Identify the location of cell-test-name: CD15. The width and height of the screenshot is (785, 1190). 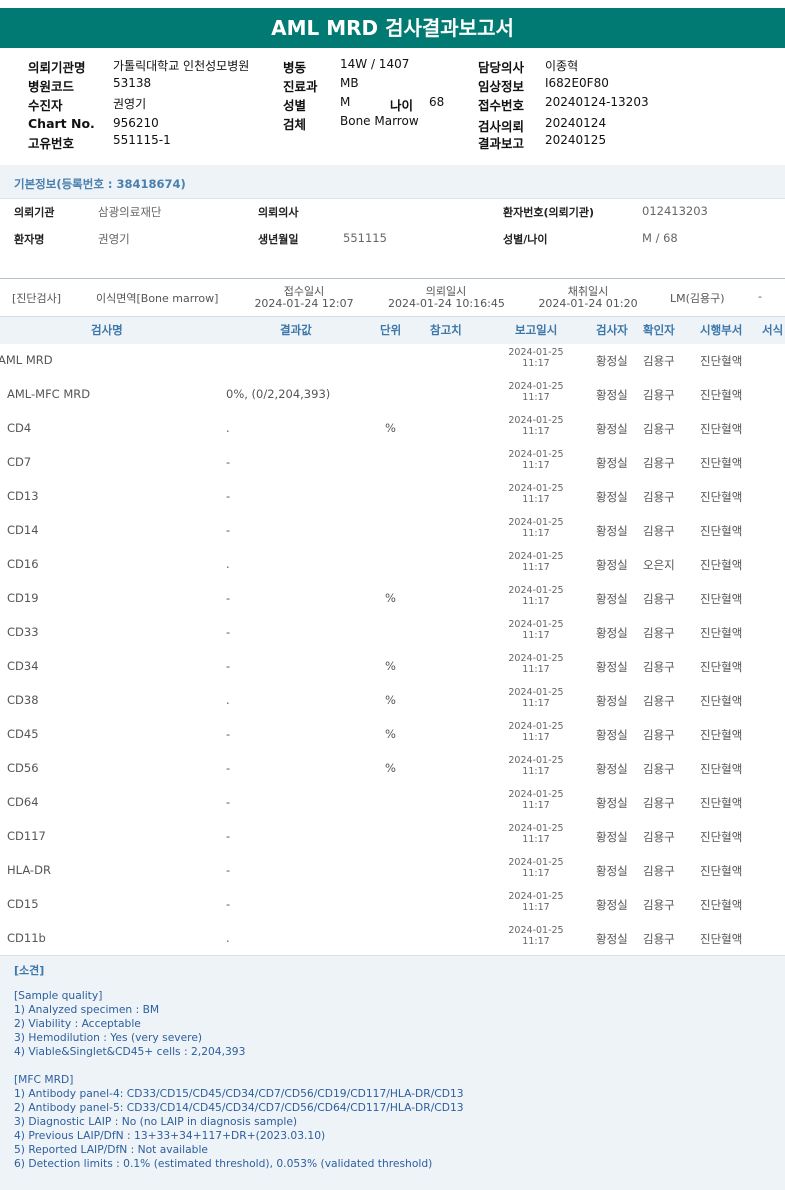
(23, 904).